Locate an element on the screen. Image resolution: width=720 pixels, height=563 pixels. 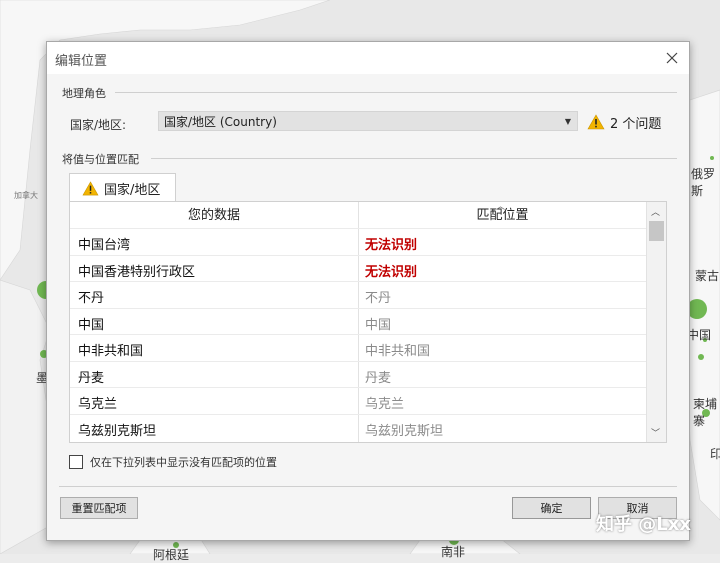
matched-location-cell: 乌兹别克斯坦 is located at coordinates (404, 429).